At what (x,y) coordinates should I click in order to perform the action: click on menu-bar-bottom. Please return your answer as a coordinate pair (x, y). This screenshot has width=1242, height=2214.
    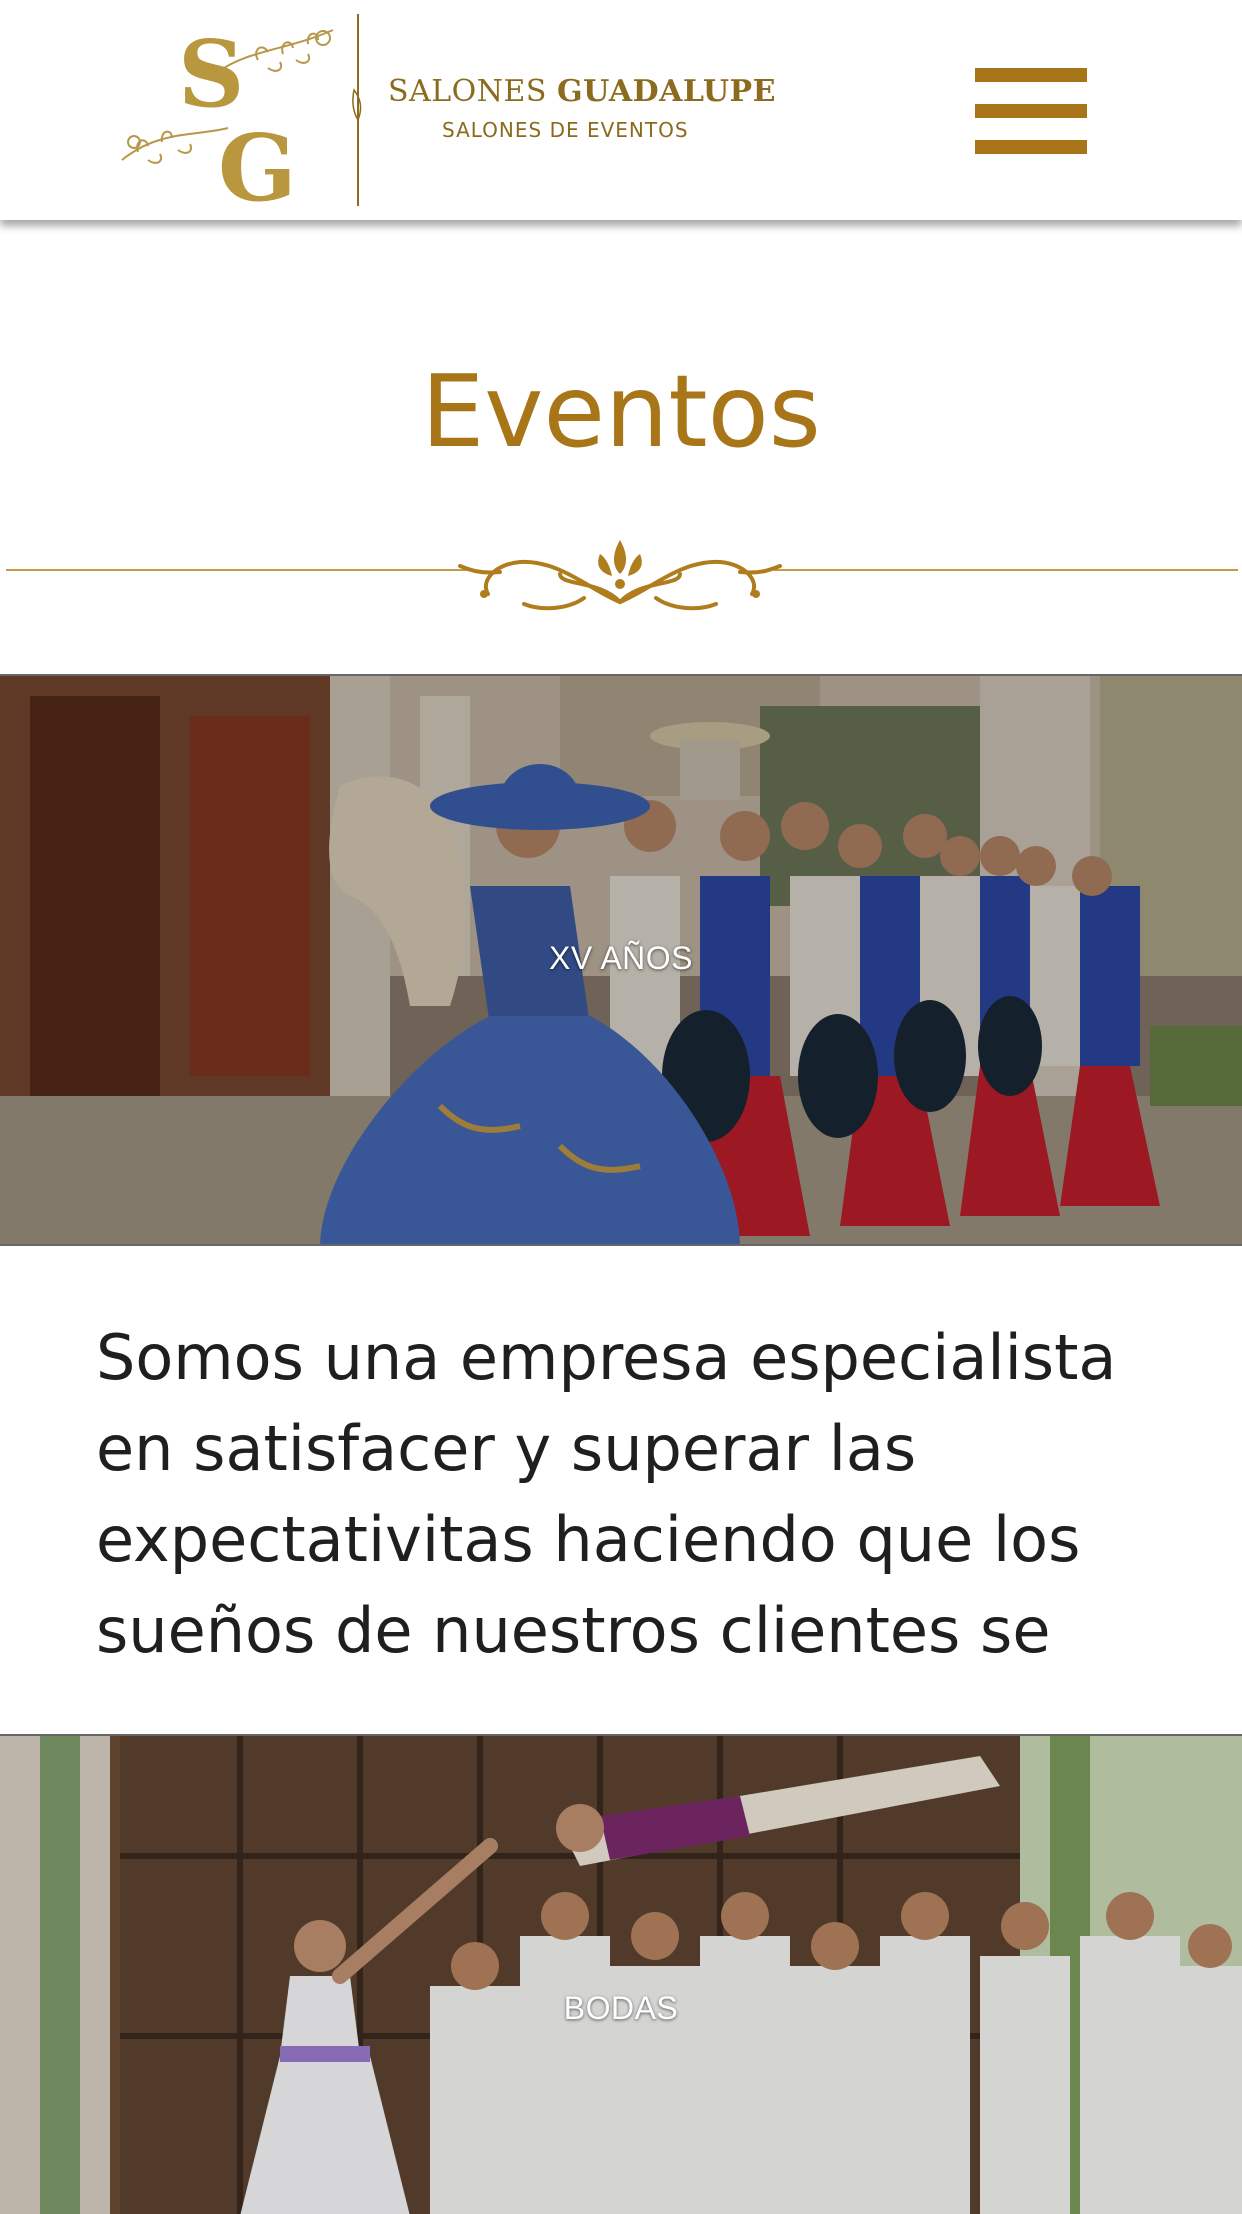
    Looking at the image, I should click on (1031, 147).